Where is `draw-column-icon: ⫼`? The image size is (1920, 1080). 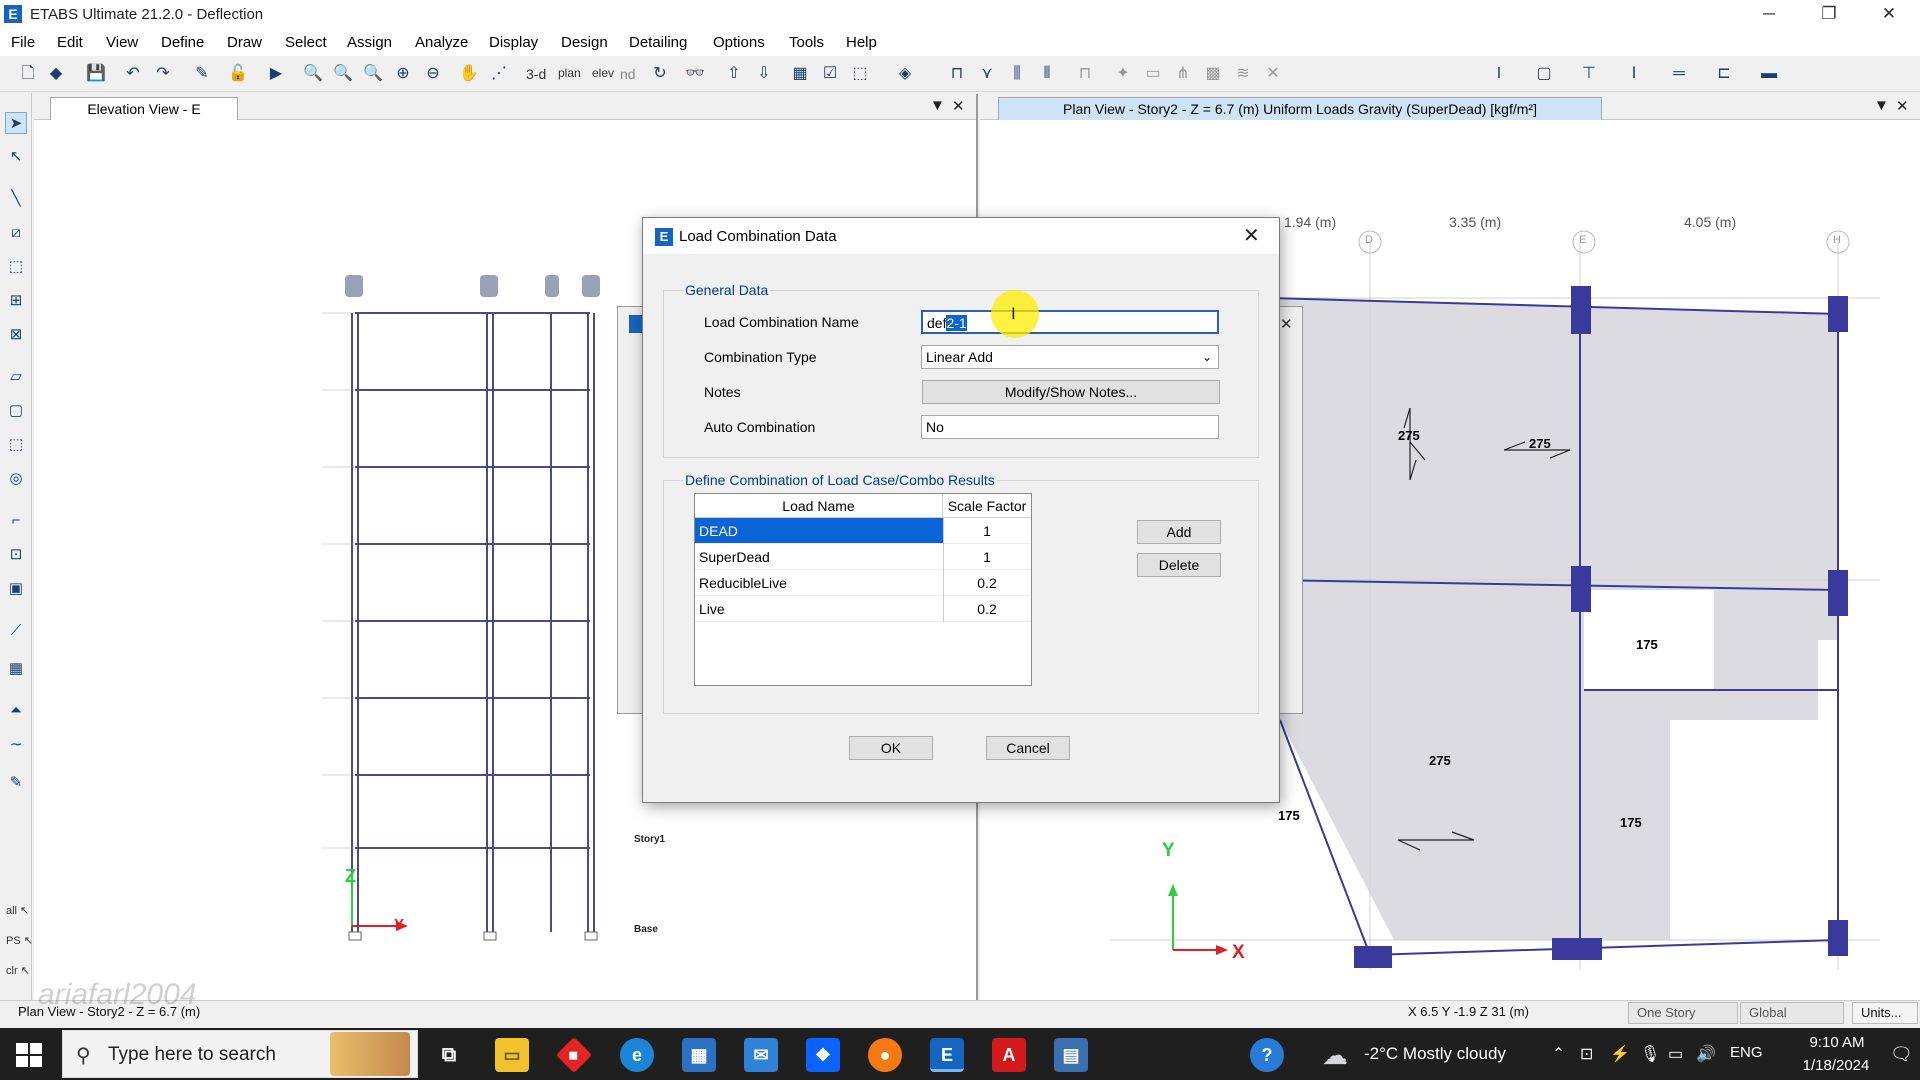 draw-column-icon: ⫼ is located at coordinates (1017, 74).